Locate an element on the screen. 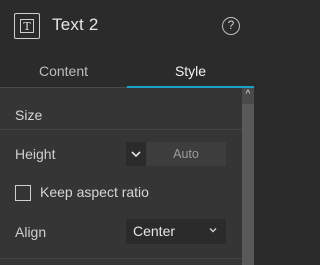 This screenshot has width=320, height=265. text-glyph: T is located at coordinates (27, 26).